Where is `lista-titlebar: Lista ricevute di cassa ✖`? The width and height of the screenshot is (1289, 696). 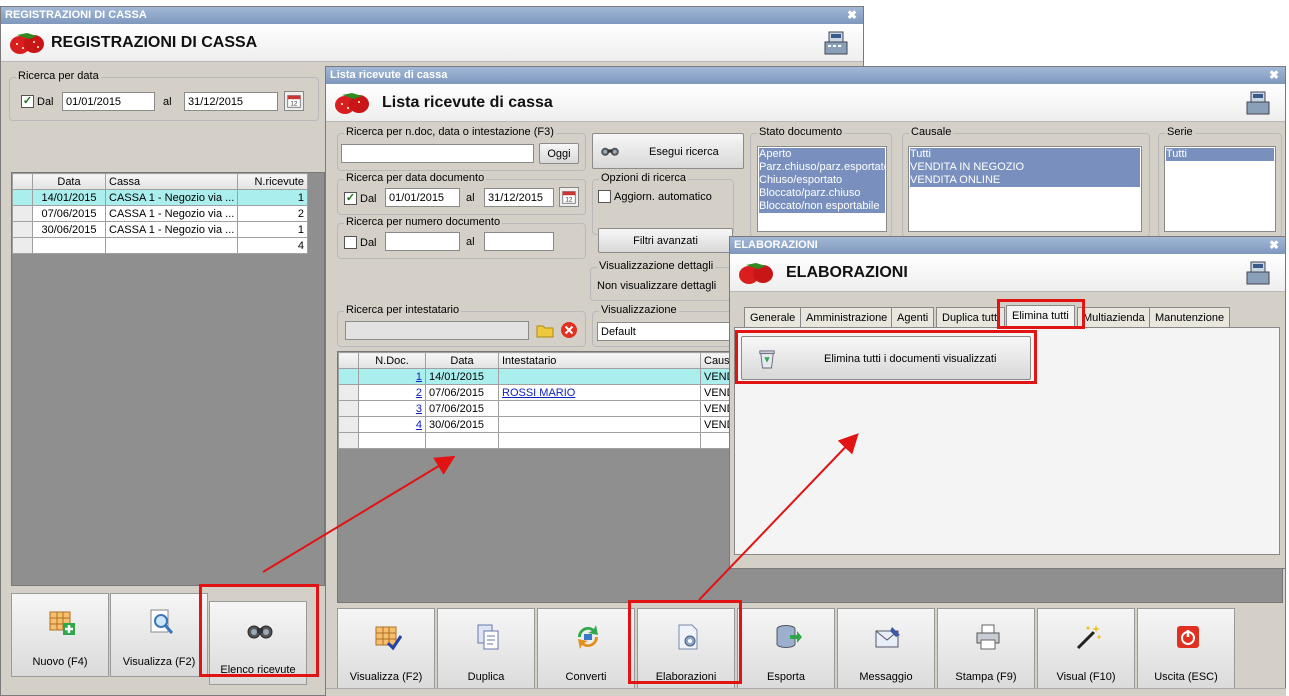 lista-titlebar: Lista ricevute di cassa ✖ is located at coordinates (805, 75).